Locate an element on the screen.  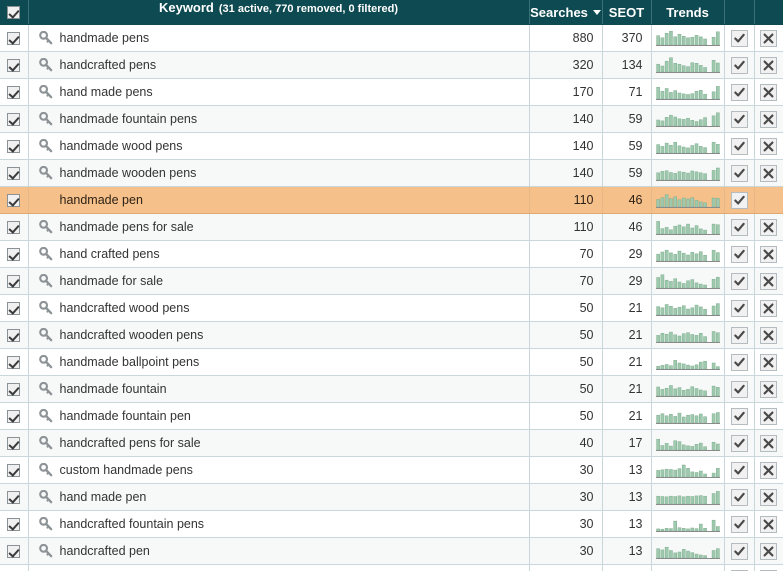
table-row: handmade fountain pens 140 59 is located at coordinates (391, 119).